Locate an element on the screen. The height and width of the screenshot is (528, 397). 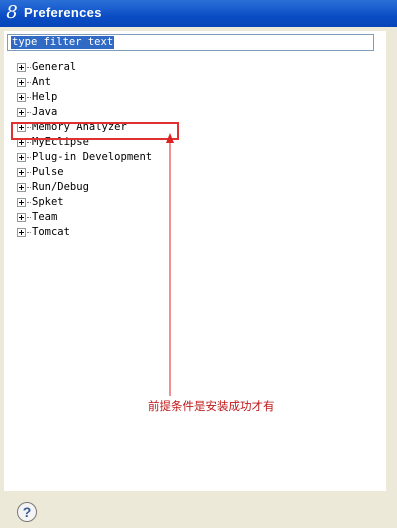
annotation-note: 前提条件是安装成功才有 is located at coordinates (211, 406).